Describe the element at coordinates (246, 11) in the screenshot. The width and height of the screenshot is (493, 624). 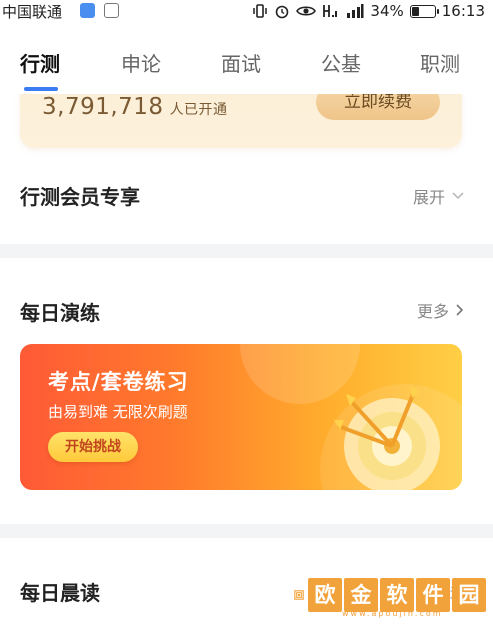
I see `status-bar: 中国联通 34% 16:13` at that location.